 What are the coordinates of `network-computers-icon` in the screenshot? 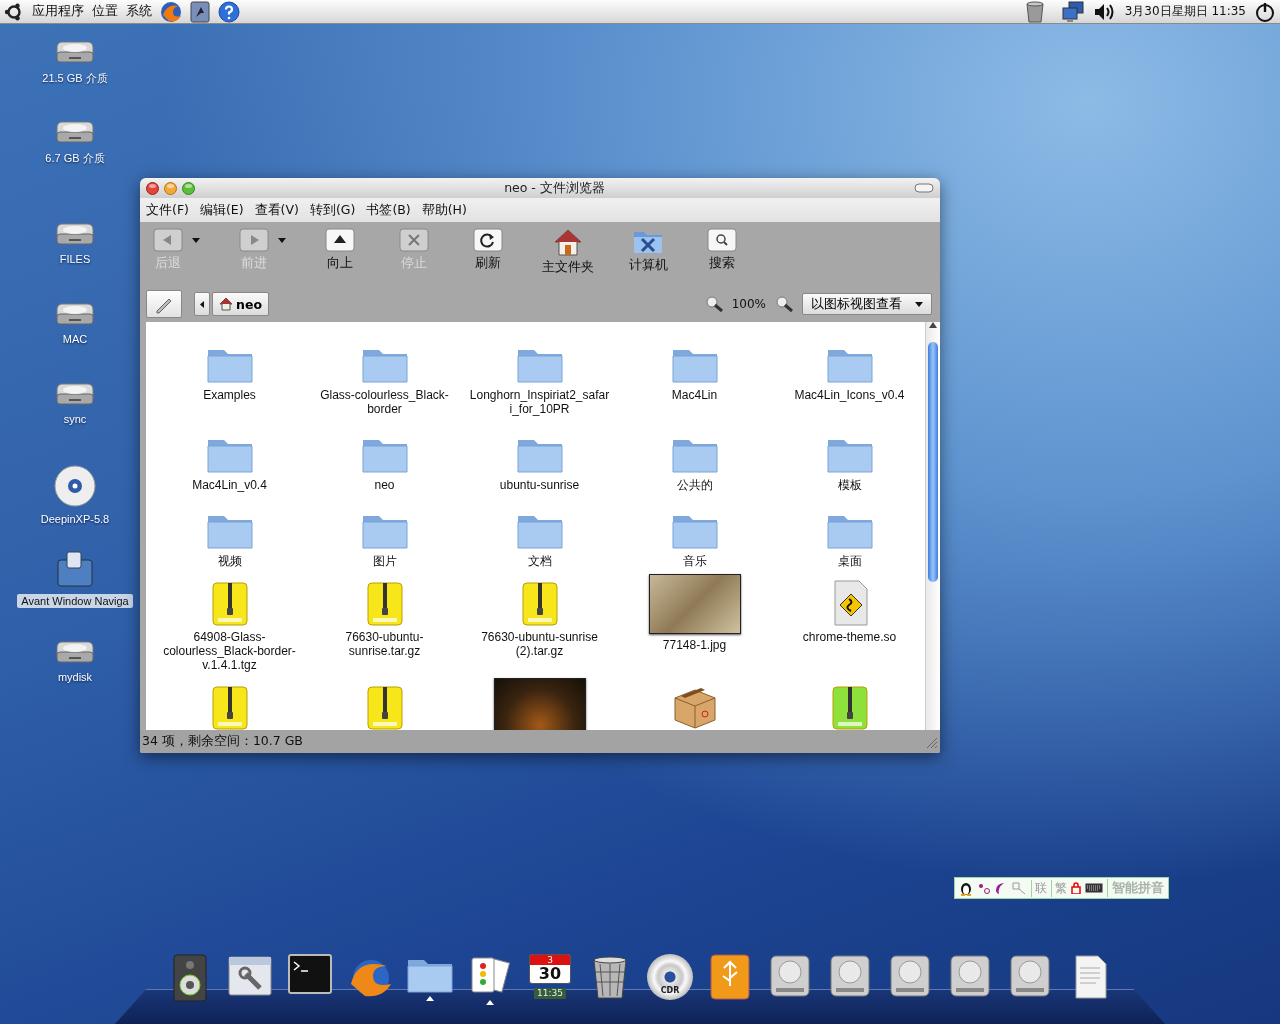 It's located at (1072, 11).